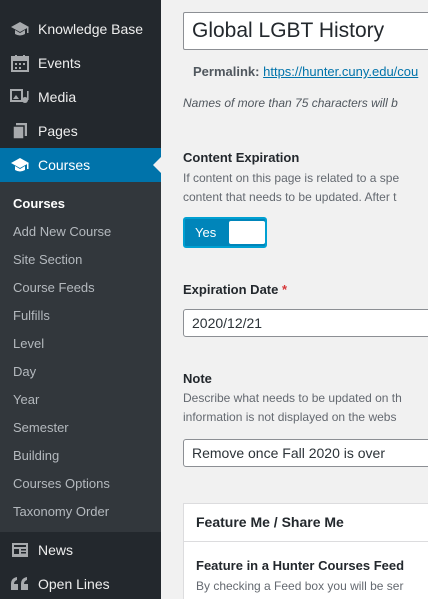 The image size is (428, 599). Describe the element at coordinates (41, 427) in the screenshot. I see `submenu-item-semester: Semester` at that location.